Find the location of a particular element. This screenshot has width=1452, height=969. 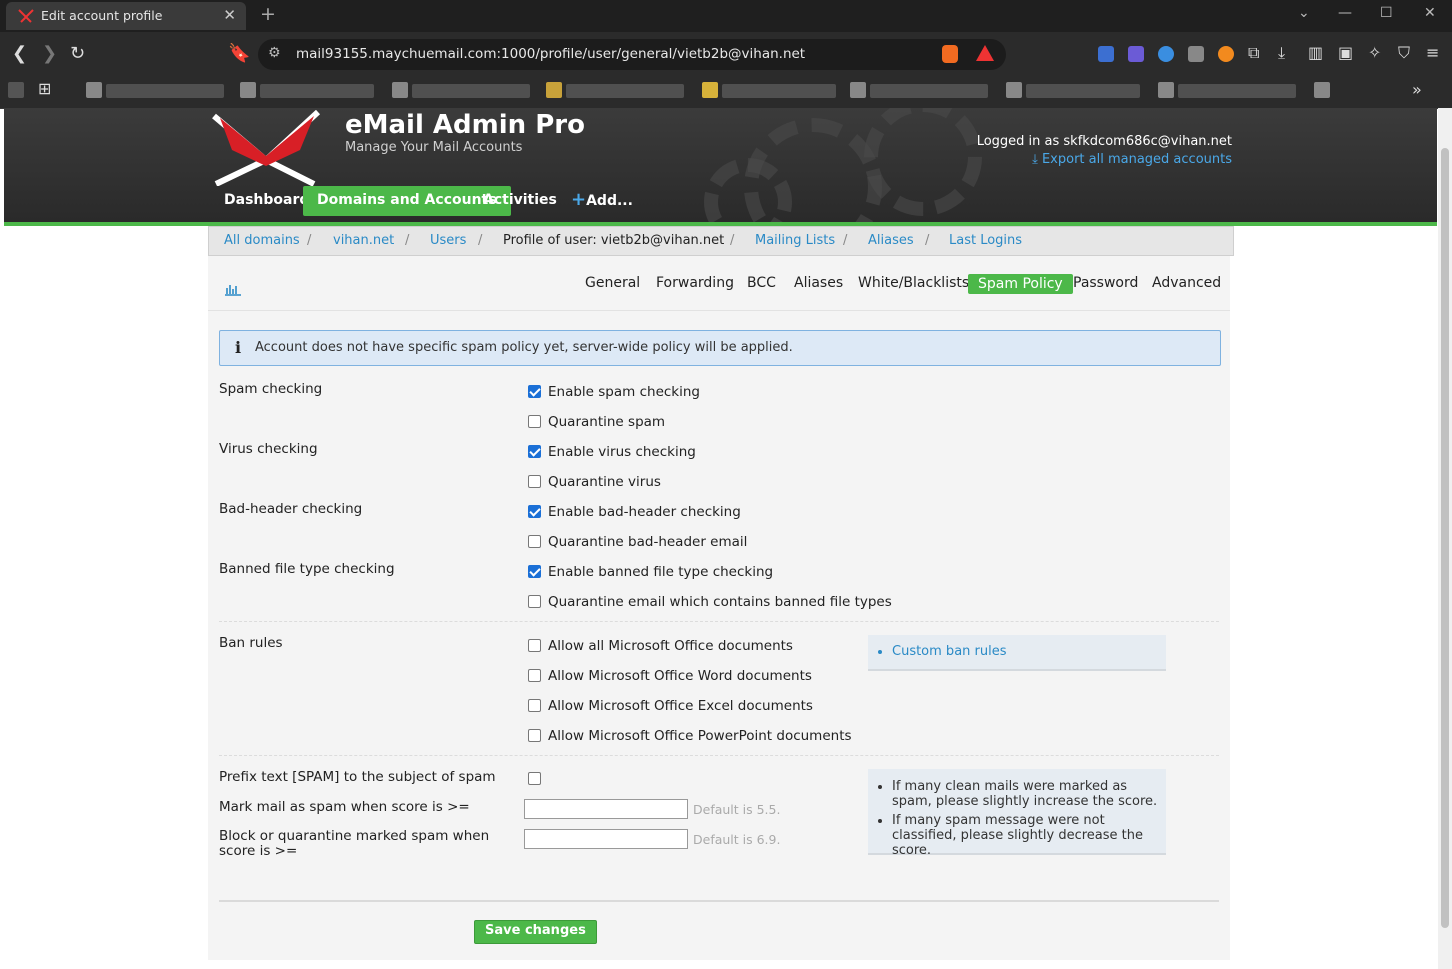

page-scrollbar is located at coordinates (1445, 538).